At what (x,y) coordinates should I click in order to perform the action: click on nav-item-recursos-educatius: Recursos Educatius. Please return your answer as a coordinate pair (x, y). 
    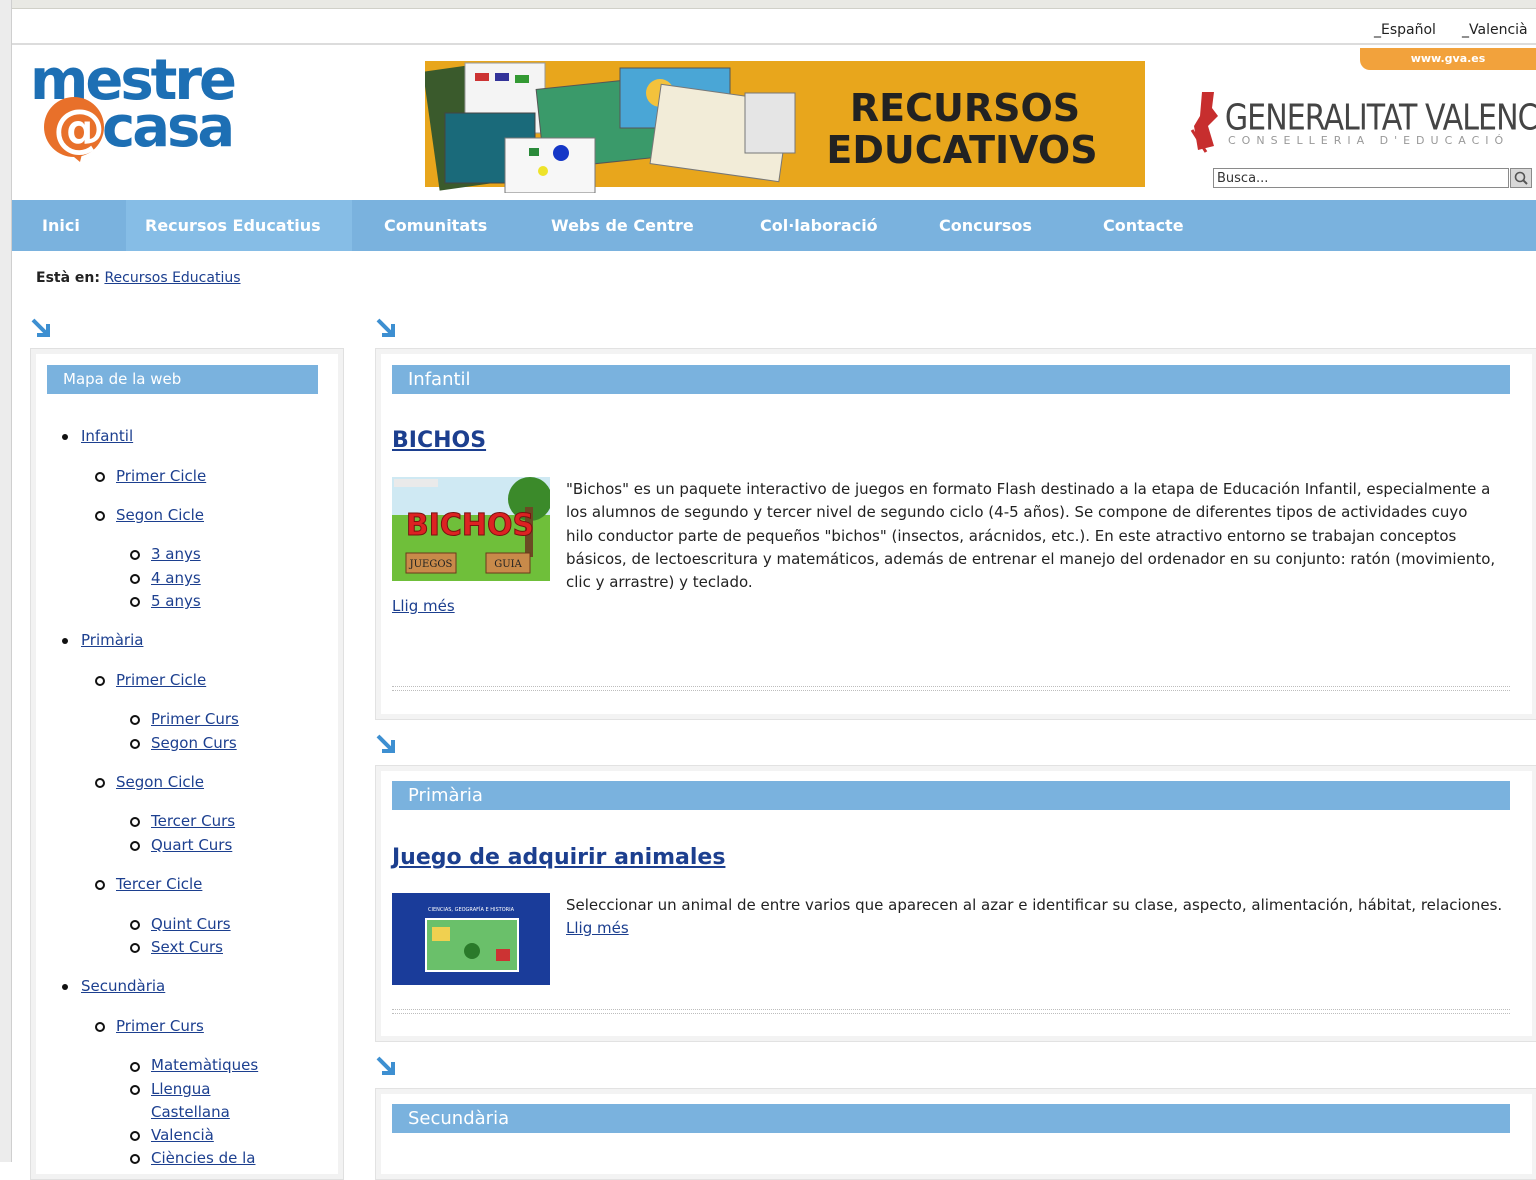
    Looking at the image, I should click on (233, 225).